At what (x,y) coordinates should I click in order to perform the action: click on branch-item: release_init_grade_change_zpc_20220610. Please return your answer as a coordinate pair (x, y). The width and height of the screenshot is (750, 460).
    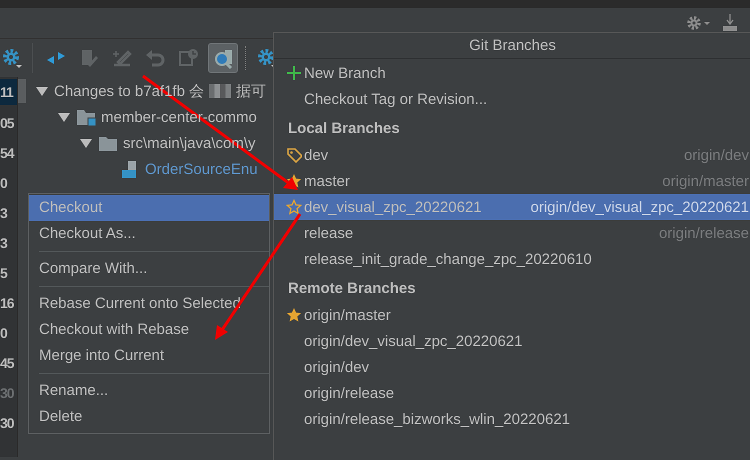
    Looking at the image, I should click on (512, 259).